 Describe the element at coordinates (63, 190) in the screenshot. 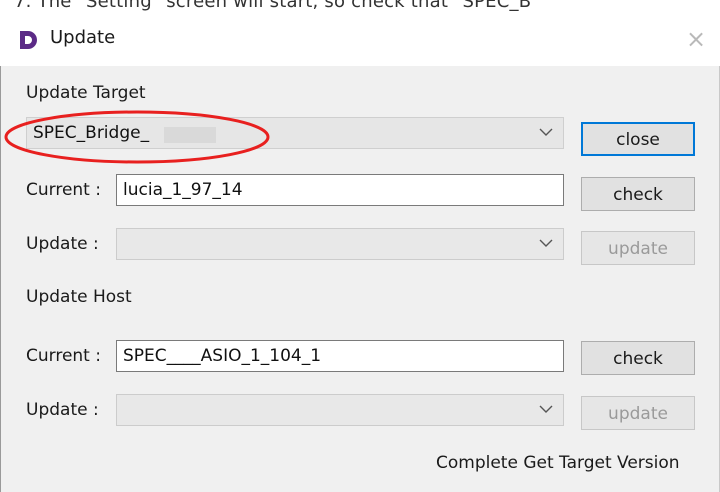

I see `target-current-label: Current :` at that location.